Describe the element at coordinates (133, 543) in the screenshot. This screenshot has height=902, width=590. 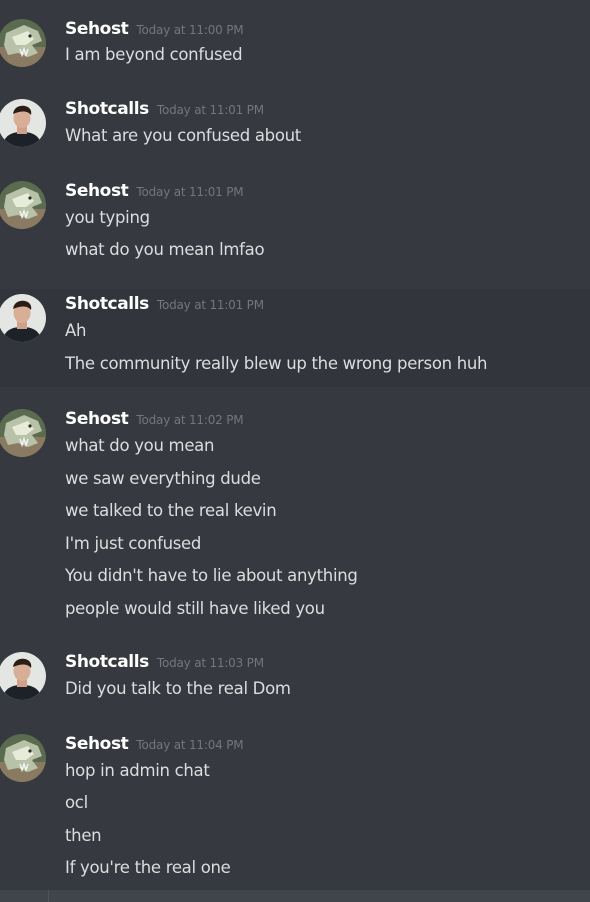
I see `message-text: I'm just confused` at that location.